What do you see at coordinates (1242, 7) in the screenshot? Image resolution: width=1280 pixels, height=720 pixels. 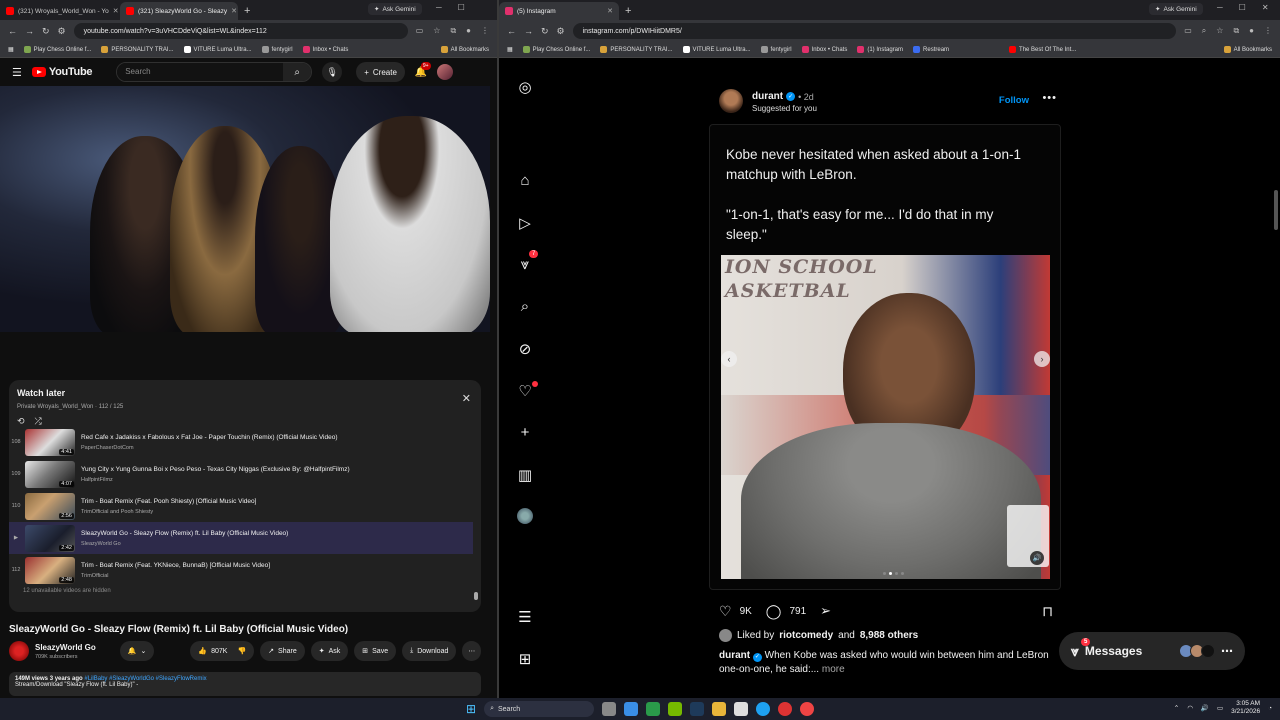 I see `maximize-icon: ☐` at bounding box center [1242, 7].